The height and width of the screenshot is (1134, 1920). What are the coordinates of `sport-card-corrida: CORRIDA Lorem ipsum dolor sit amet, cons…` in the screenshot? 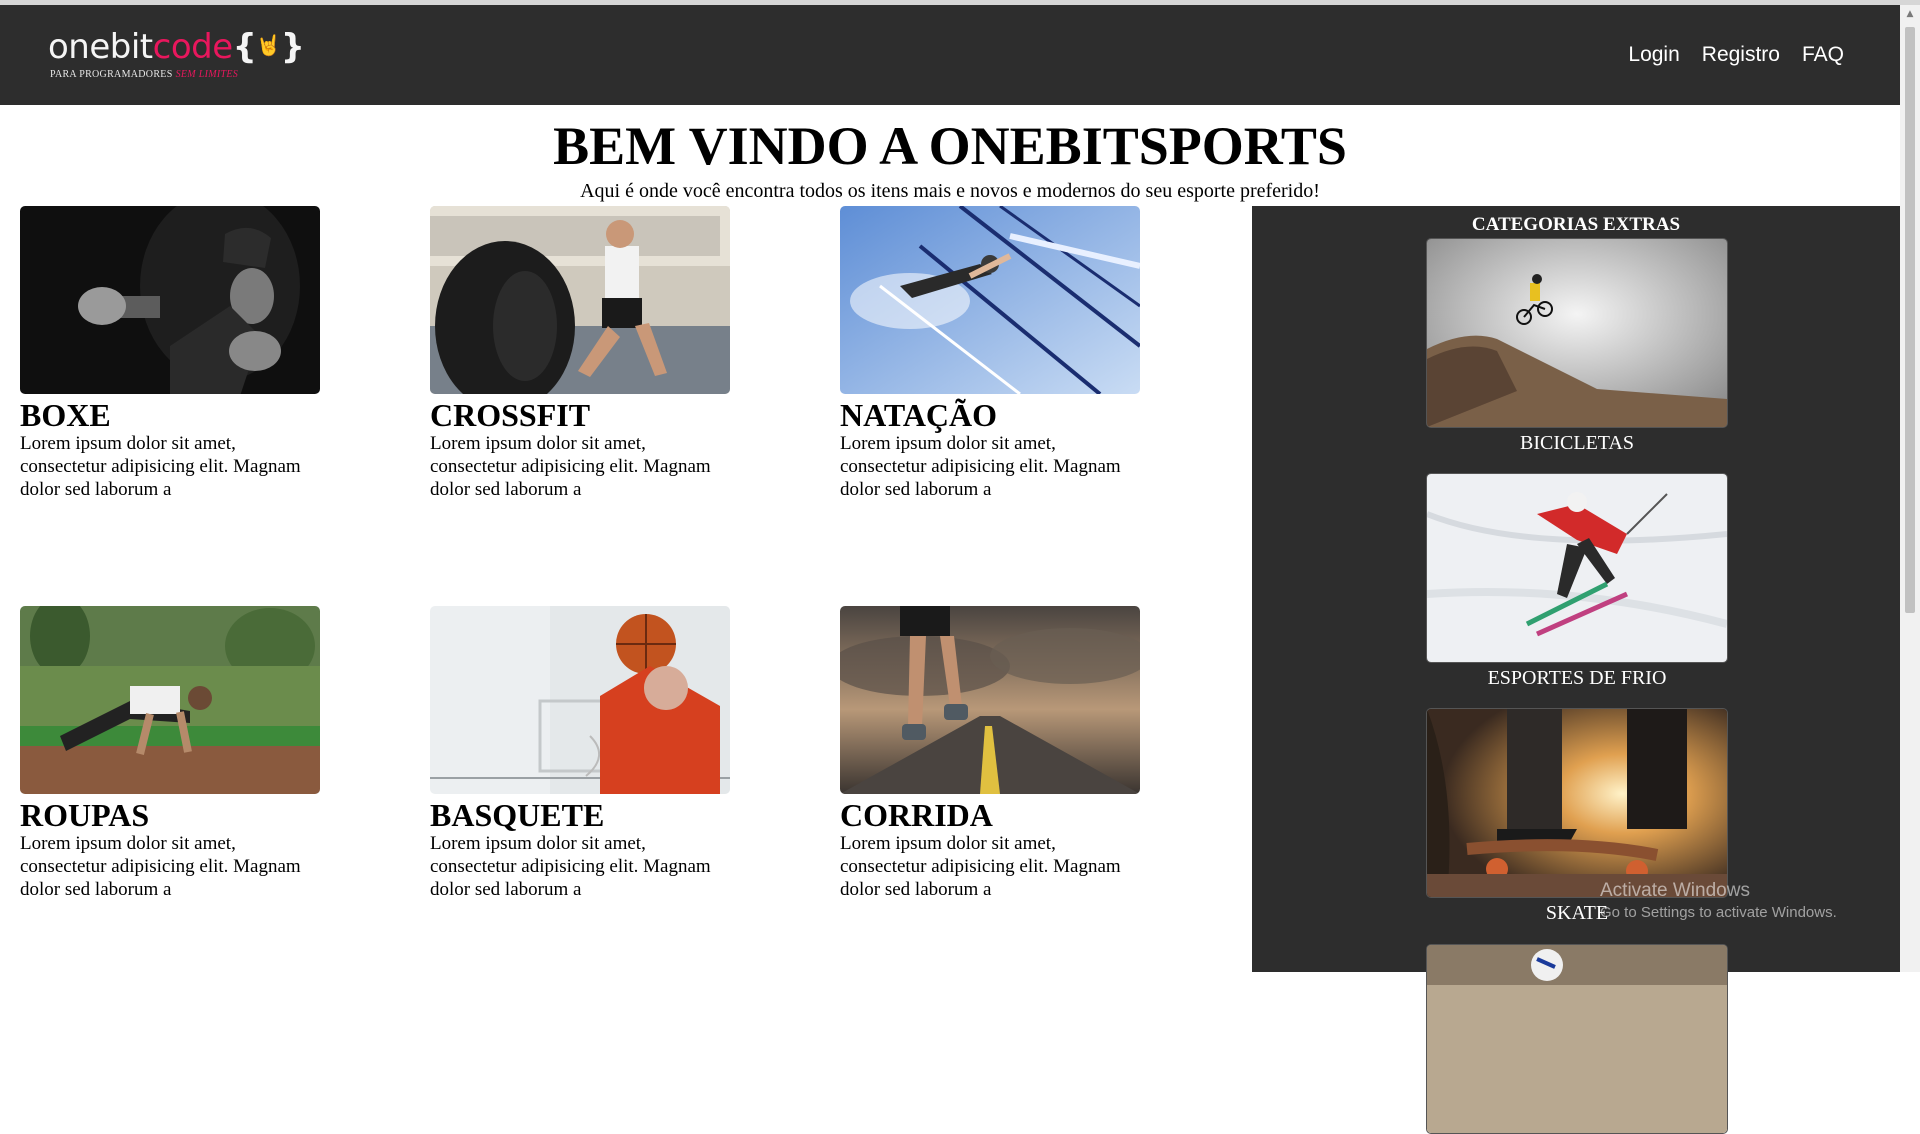 It's located at (990, 753).